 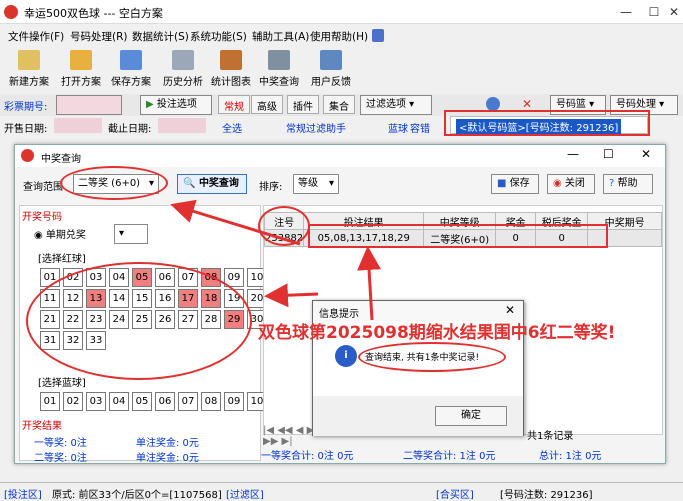 What do you see at coordinates (546, 495) in the screenshot?
I see `status-count: [号码注数: 291236]` at bounding box center [546, 495].